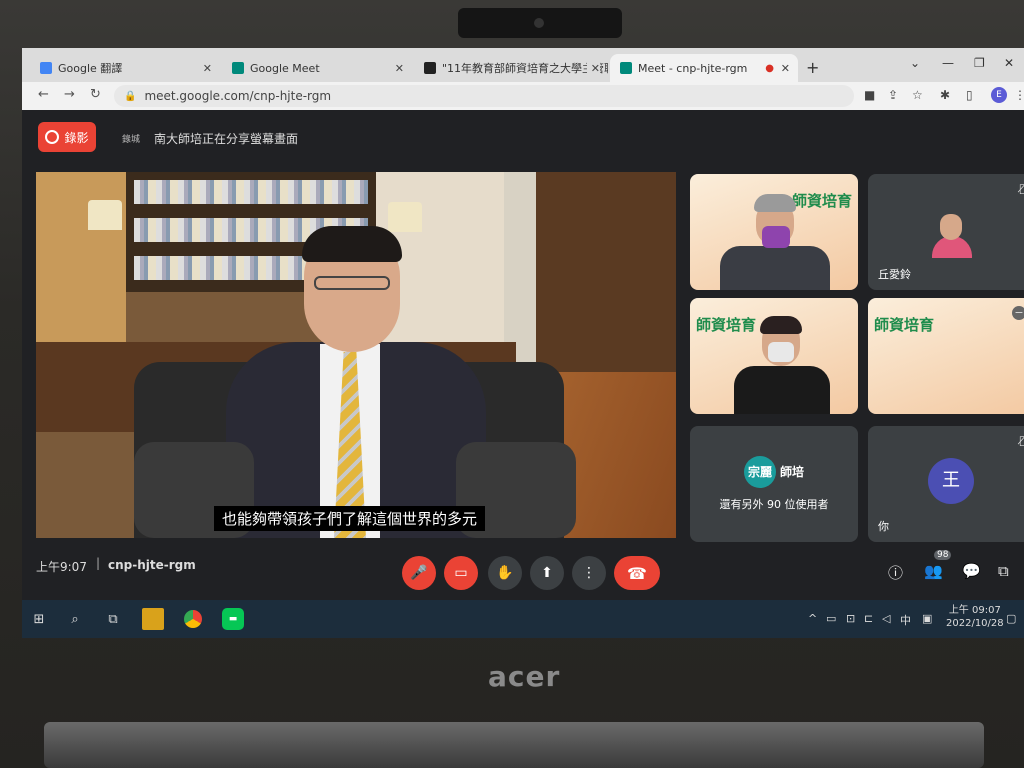 The width and height of the screenshot is (1024, 768). I want to click on extensions-icon: ✱, so click(945, 95).